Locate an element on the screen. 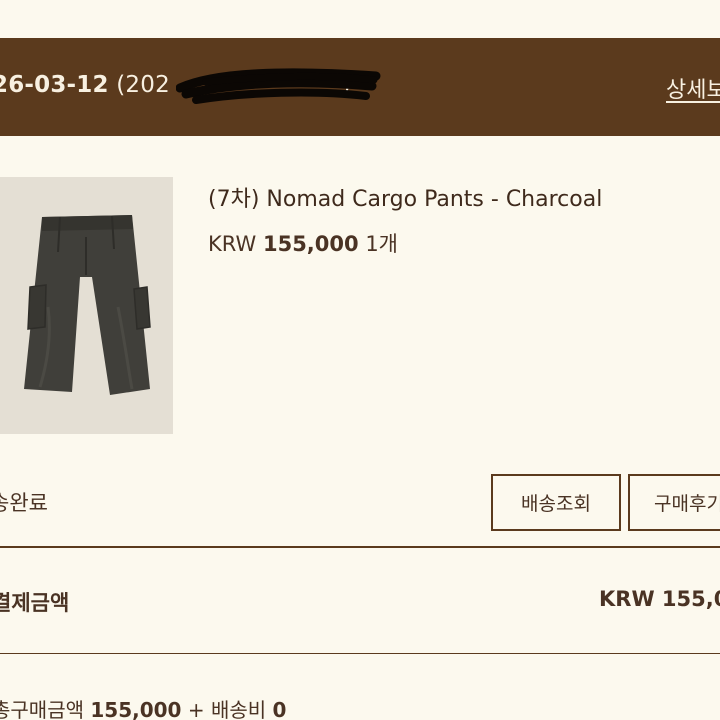 This screenshot has width=720, height=720. order-header: 26-03-12 (202) 상세보 is located at coordinates (360, 87).